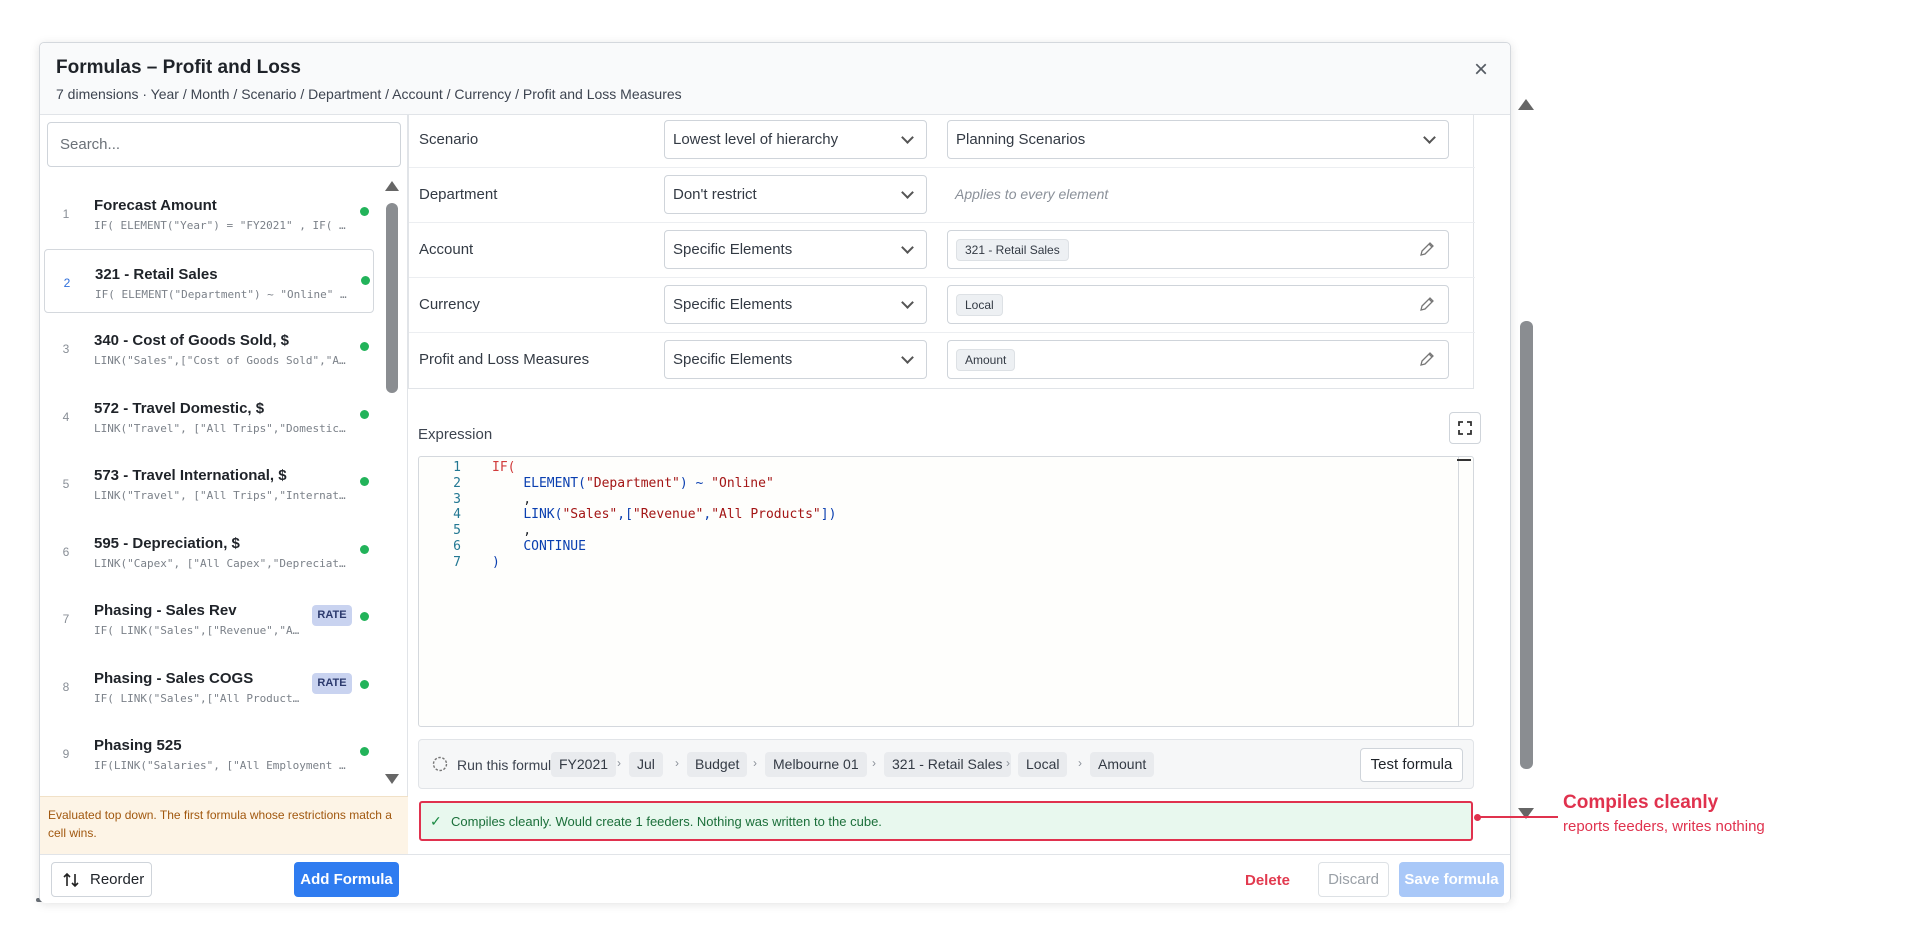  I want to click on reorder-button: Reorder, so click(101, 879).